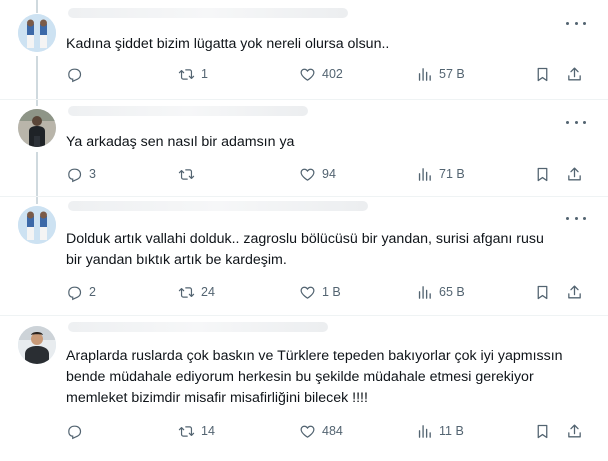 Image resolution: width=608 pixels, height=461 pixels. What do you see at coordinates (451, 431) in the screenshot?
I see `view-count: 11 B` at bounding box center [451, 431].